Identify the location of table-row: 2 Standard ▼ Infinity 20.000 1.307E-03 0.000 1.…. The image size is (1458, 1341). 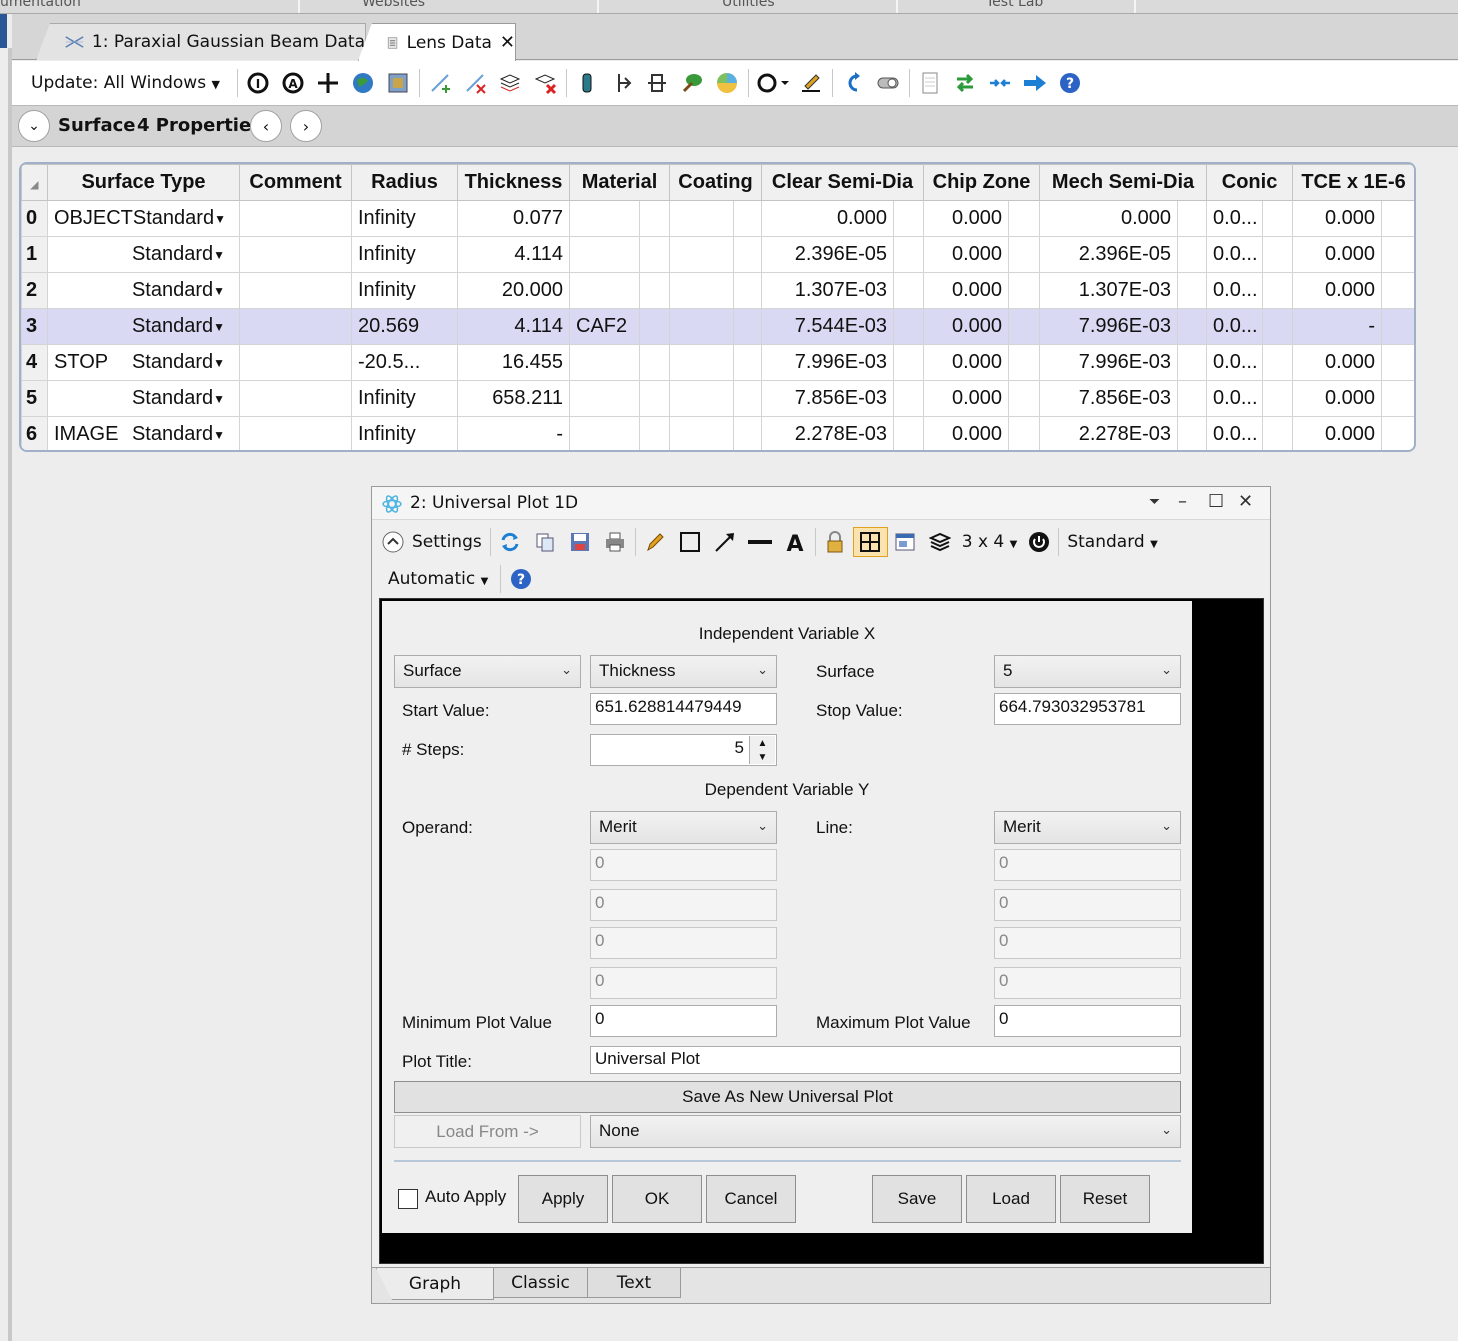
(717, 290).